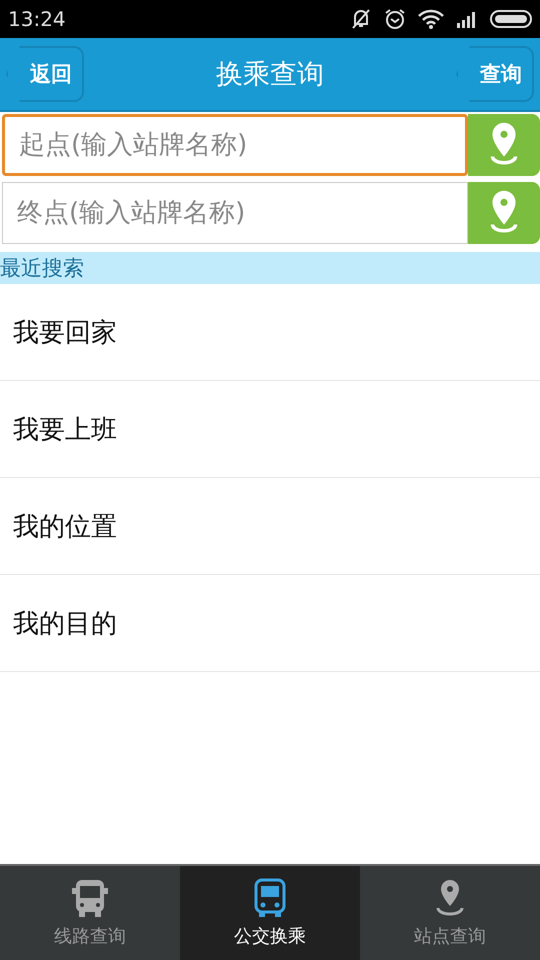 The image size is (540, 960). I want to click on nav-tab: 公交换乘, so click(270, 913).